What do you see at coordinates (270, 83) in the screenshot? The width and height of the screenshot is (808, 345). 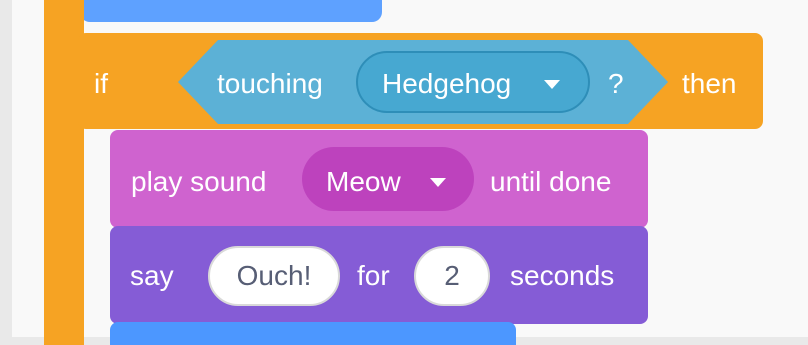 I see `touching-label: touching` at bounding box center [270, 83].